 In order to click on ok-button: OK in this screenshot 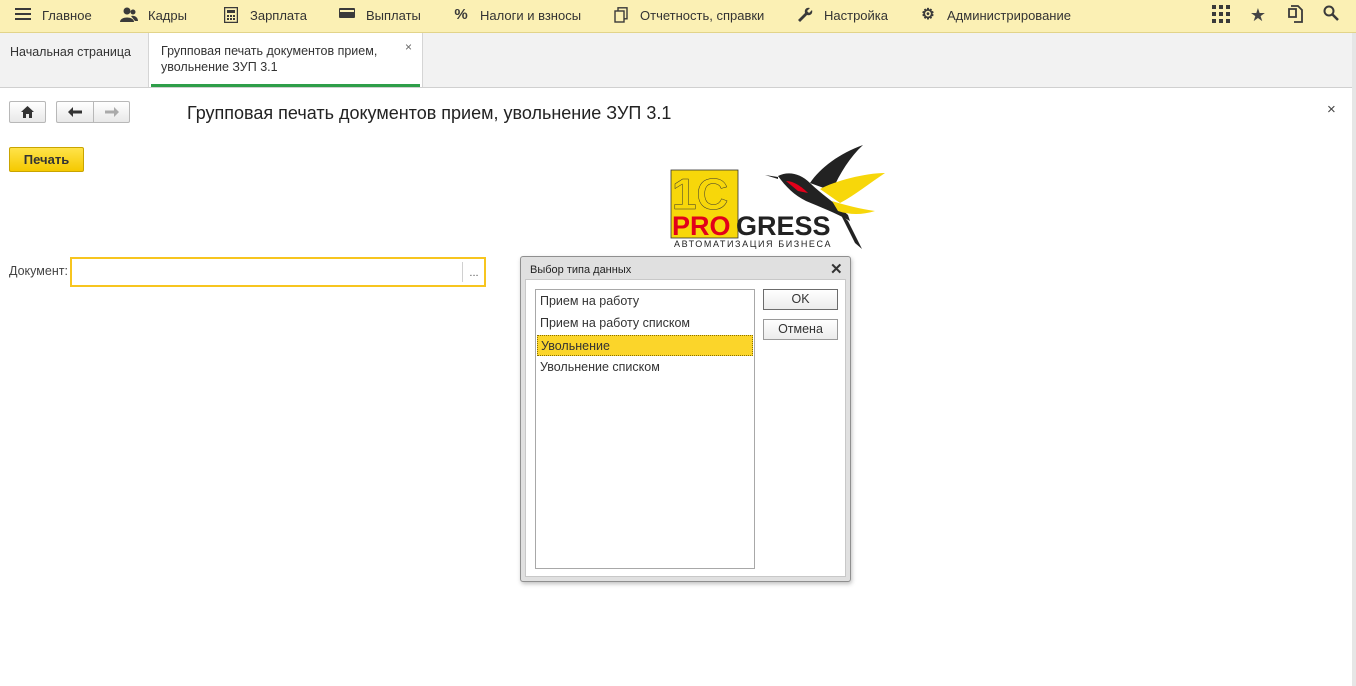, I will do `click(800, 299)`.